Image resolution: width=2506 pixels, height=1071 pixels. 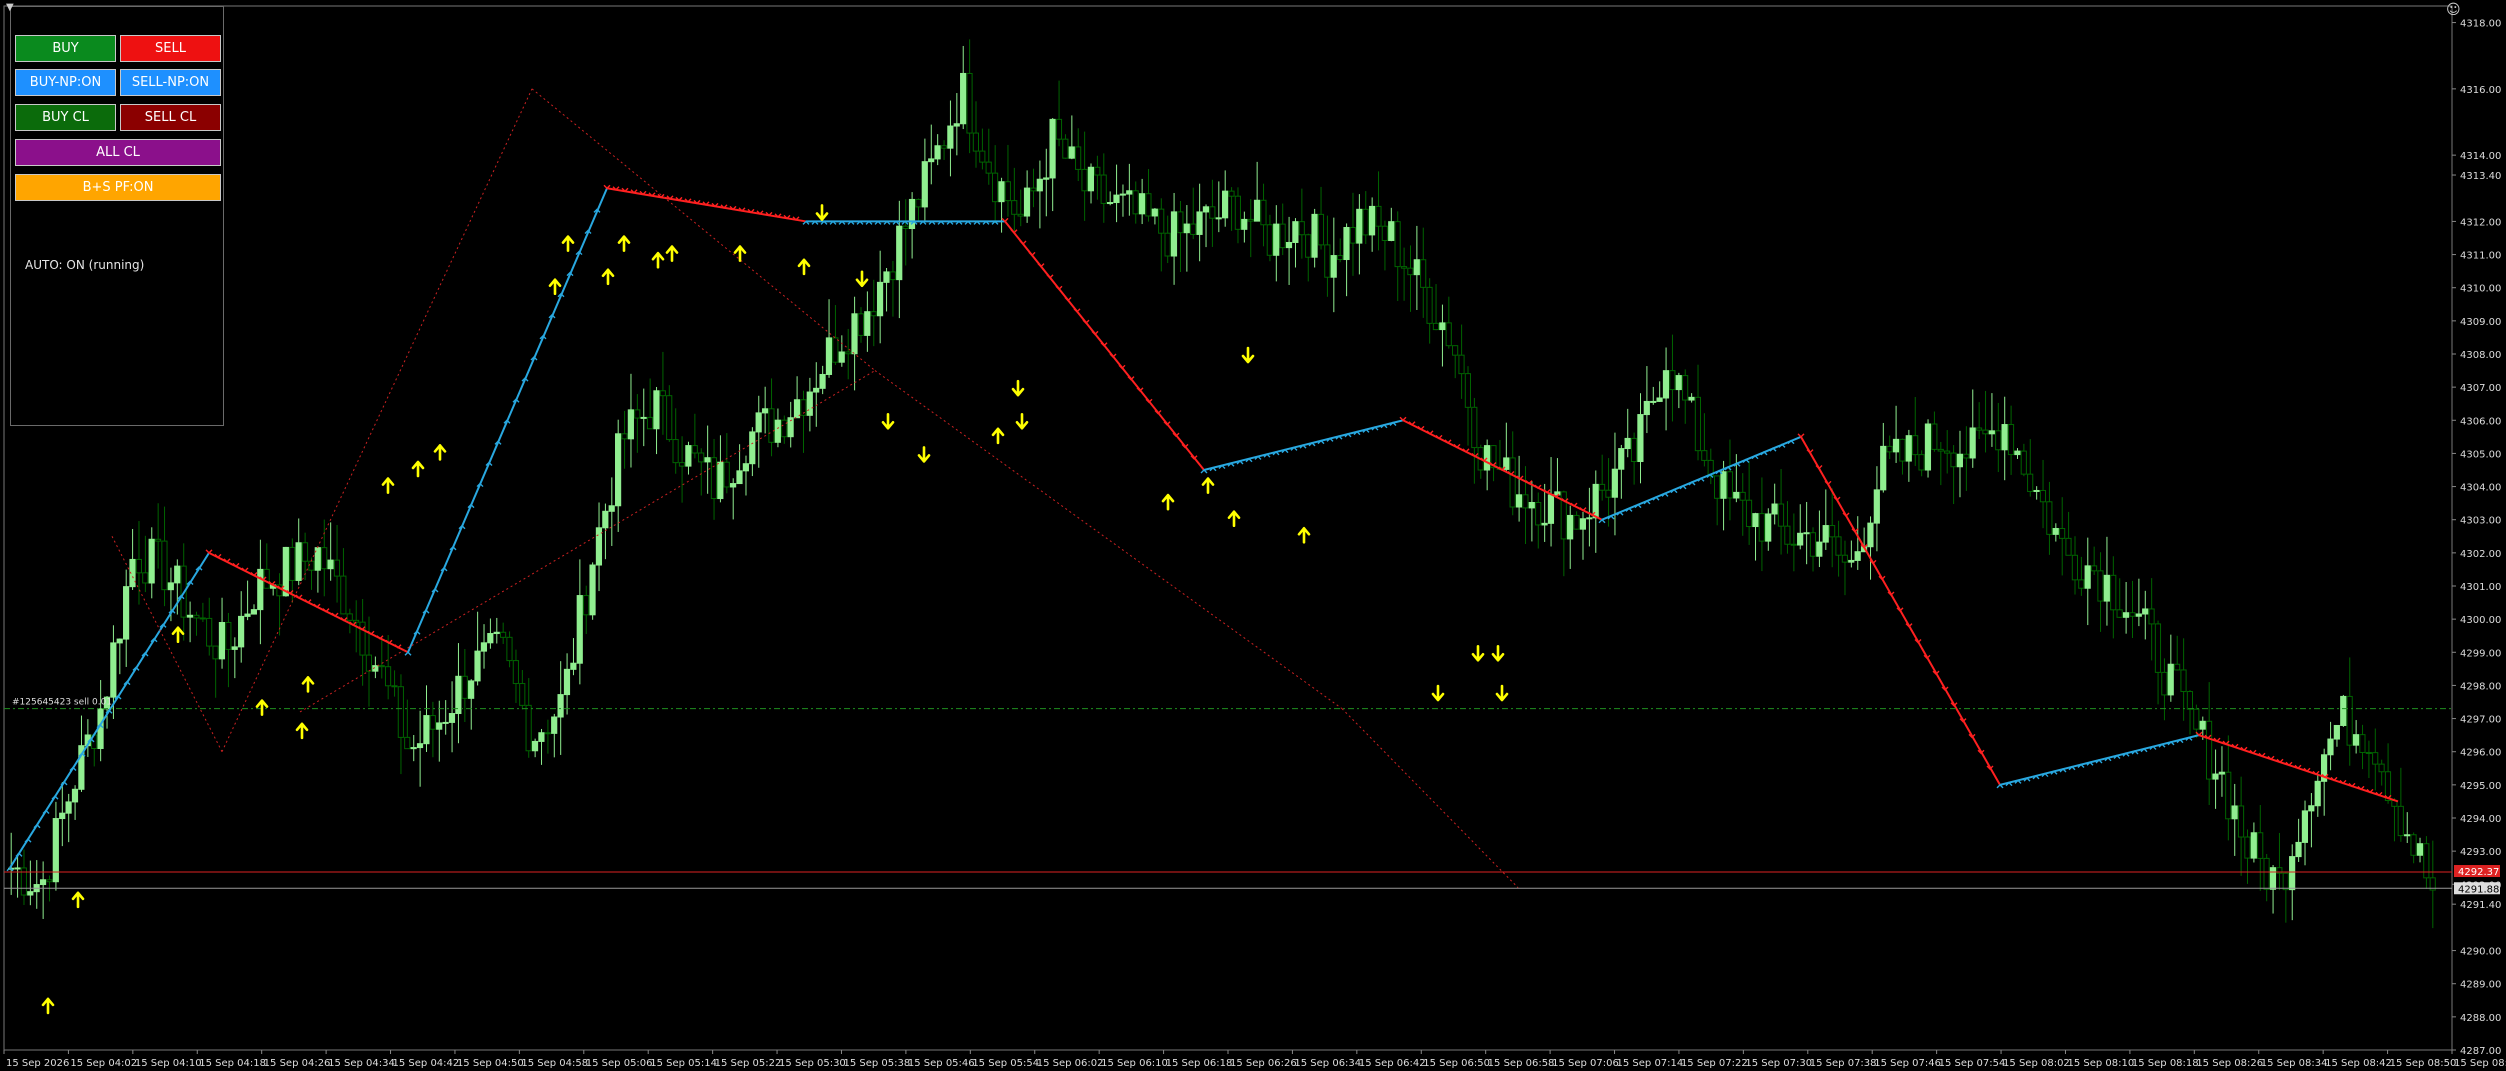 I want to click on price-axis-label: 4288.00, so click(x=2480, y=1018).